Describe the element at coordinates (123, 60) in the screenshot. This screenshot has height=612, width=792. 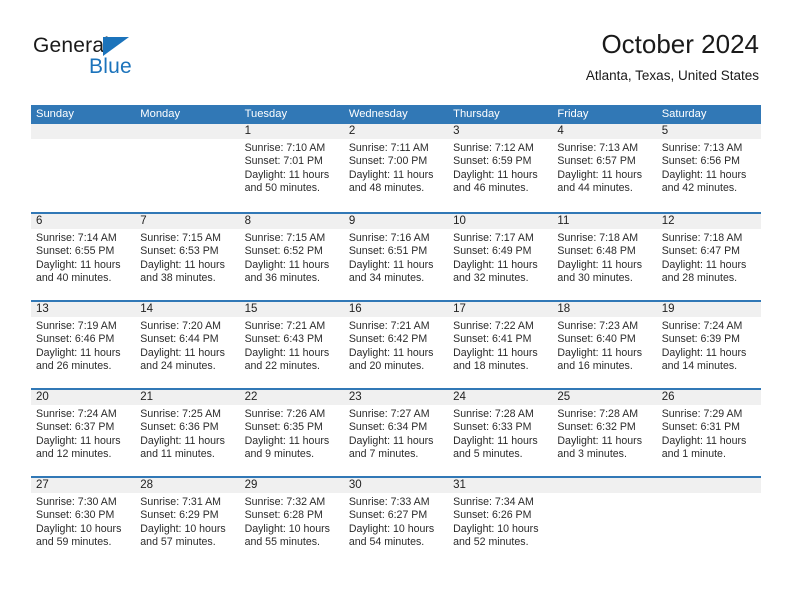
I see `generalblue-logo: General Blue` at that location.